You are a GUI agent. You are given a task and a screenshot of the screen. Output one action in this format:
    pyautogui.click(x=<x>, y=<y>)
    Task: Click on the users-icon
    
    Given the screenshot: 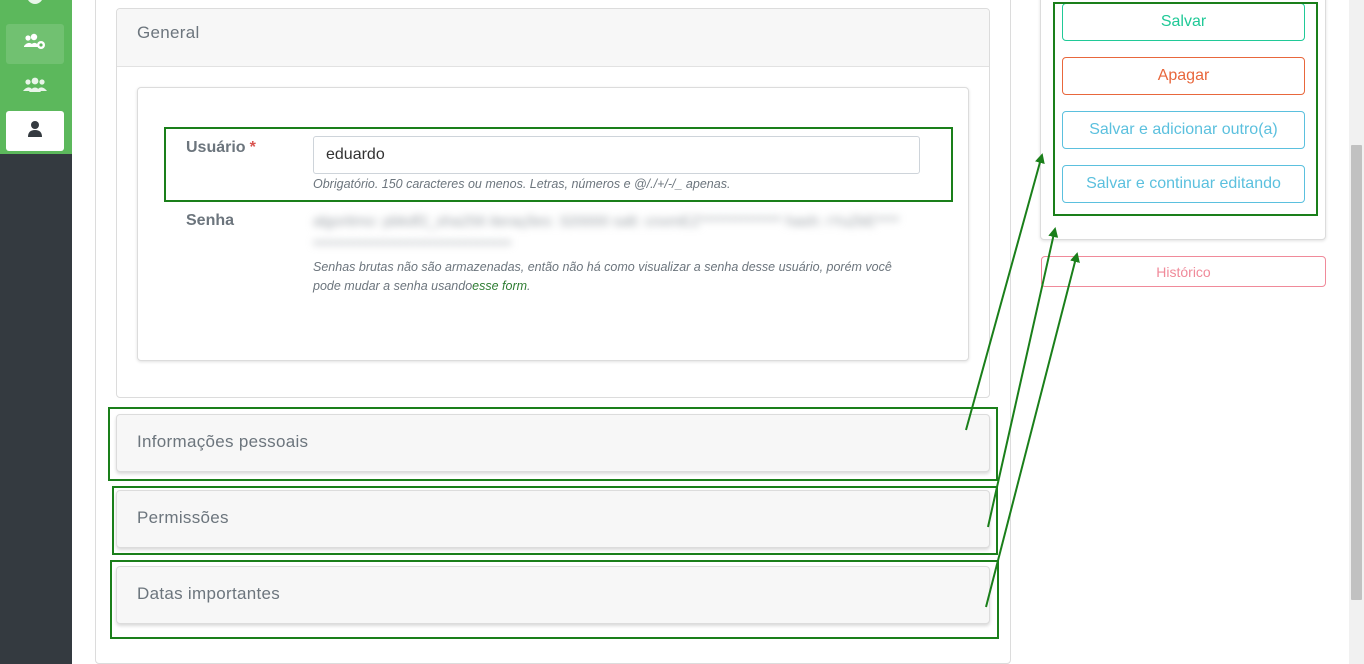 What is the action you would take?
    pyautogui.click(x=35, y=87)
    